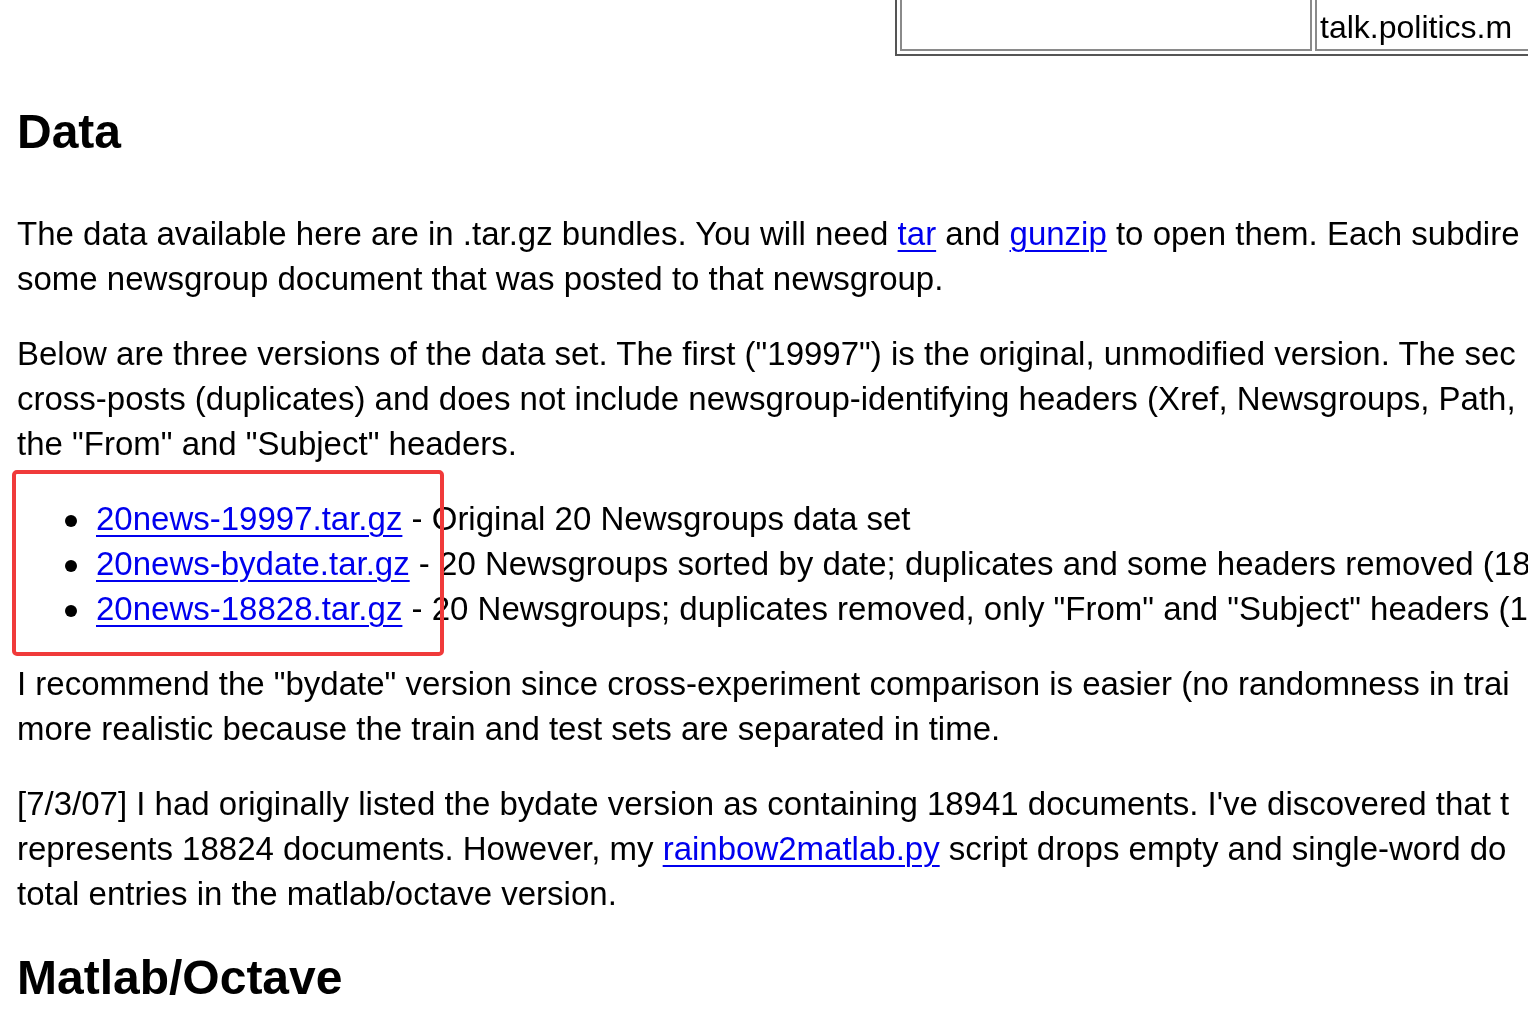  I want to click on section-heading: Matlab/Octave, so click(180, 978).